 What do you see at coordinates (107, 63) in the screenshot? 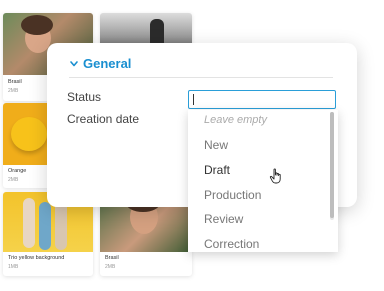
I see `section-title: General` at bounding box center [107, 63].